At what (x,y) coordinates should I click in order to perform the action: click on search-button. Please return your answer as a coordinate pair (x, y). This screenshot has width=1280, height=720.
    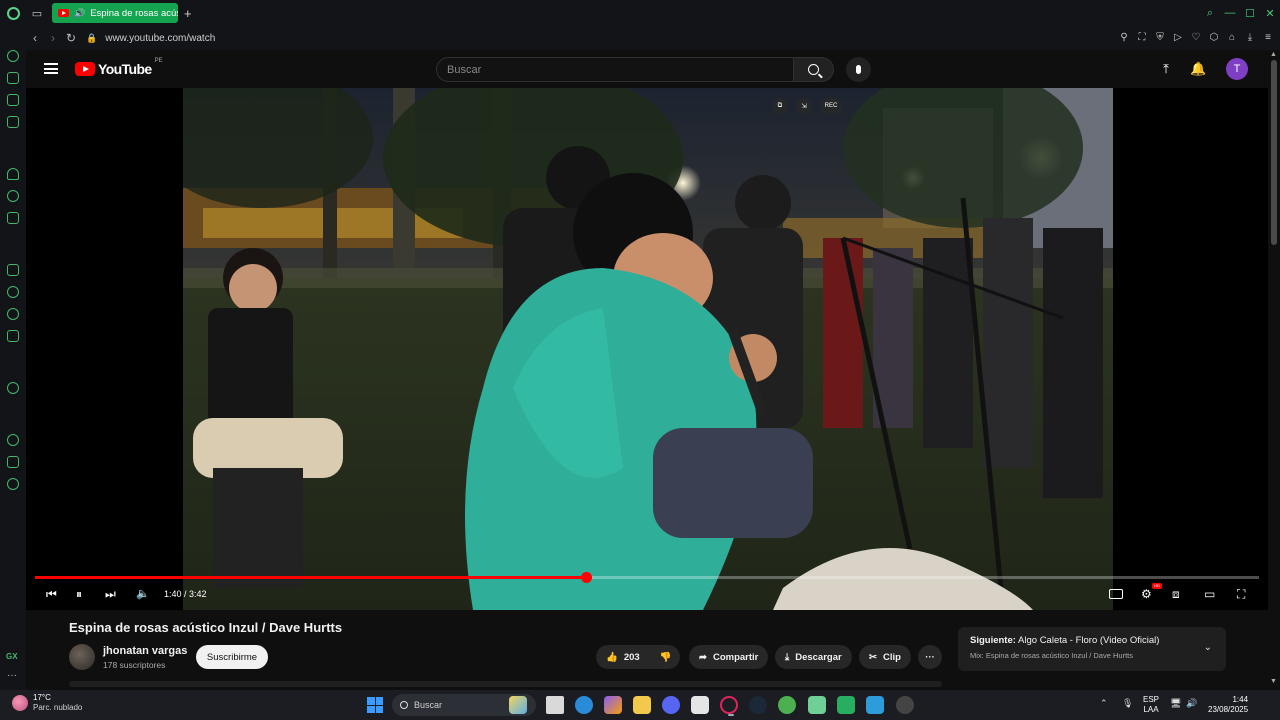
    Looking at the image, I should click on (814, 69).